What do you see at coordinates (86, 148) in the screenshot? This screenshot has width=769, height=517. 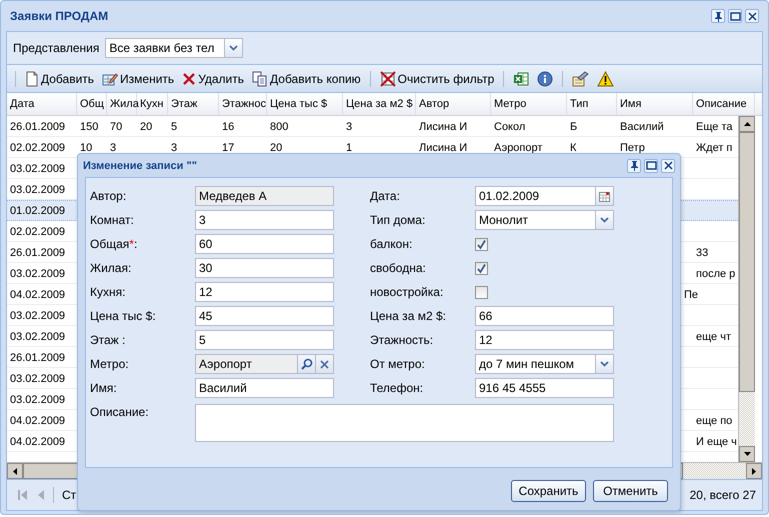 I see `table-cell: 10` at bounding box center [86, 148].